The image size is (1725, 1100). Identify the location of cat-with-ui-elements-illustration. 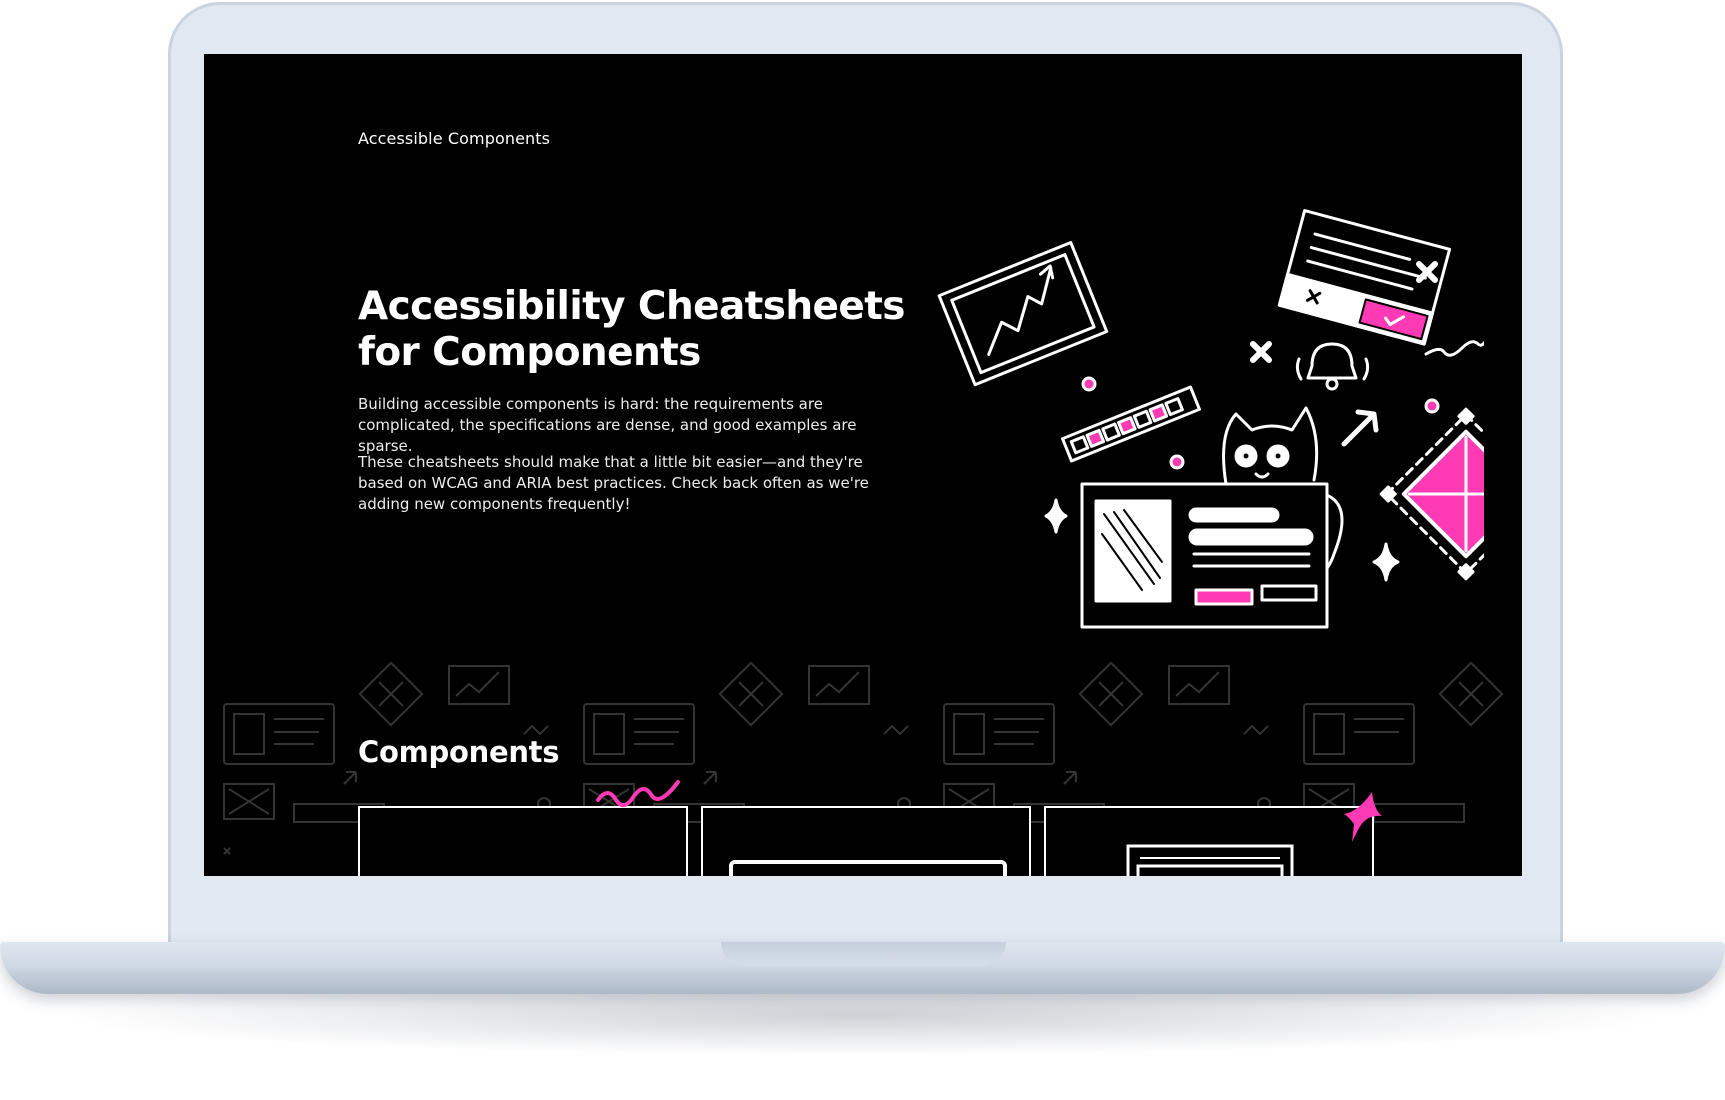
(1210, 419).